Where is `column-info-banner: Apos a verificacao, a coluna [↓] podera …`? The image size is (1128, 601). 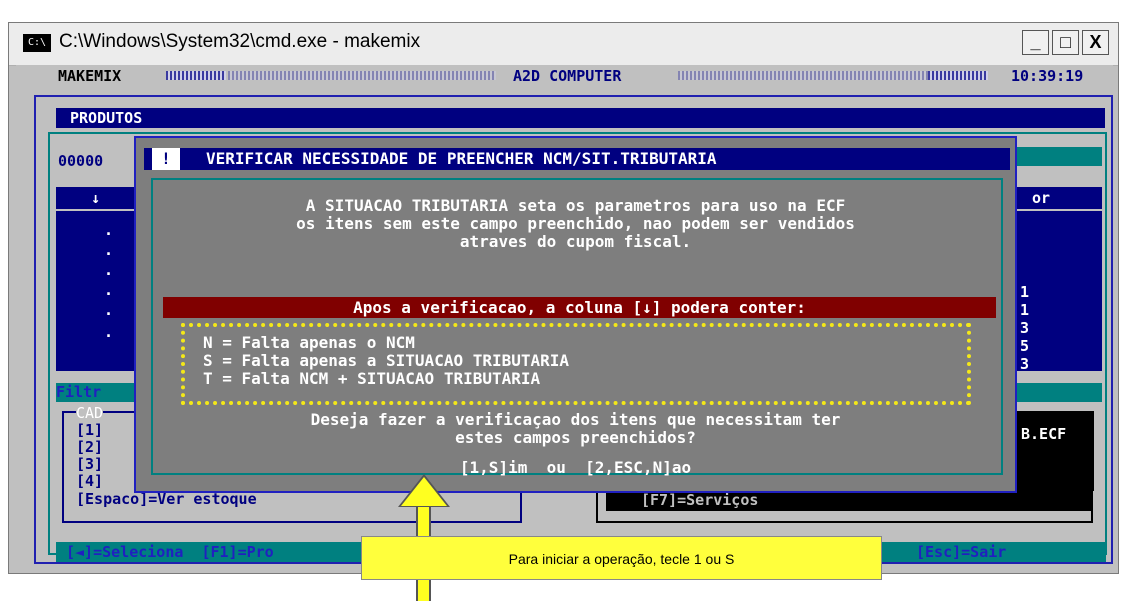 column-info-banner: Apos a verificacao, a coluna [↓] podera … is located at coordinates (579, 307).